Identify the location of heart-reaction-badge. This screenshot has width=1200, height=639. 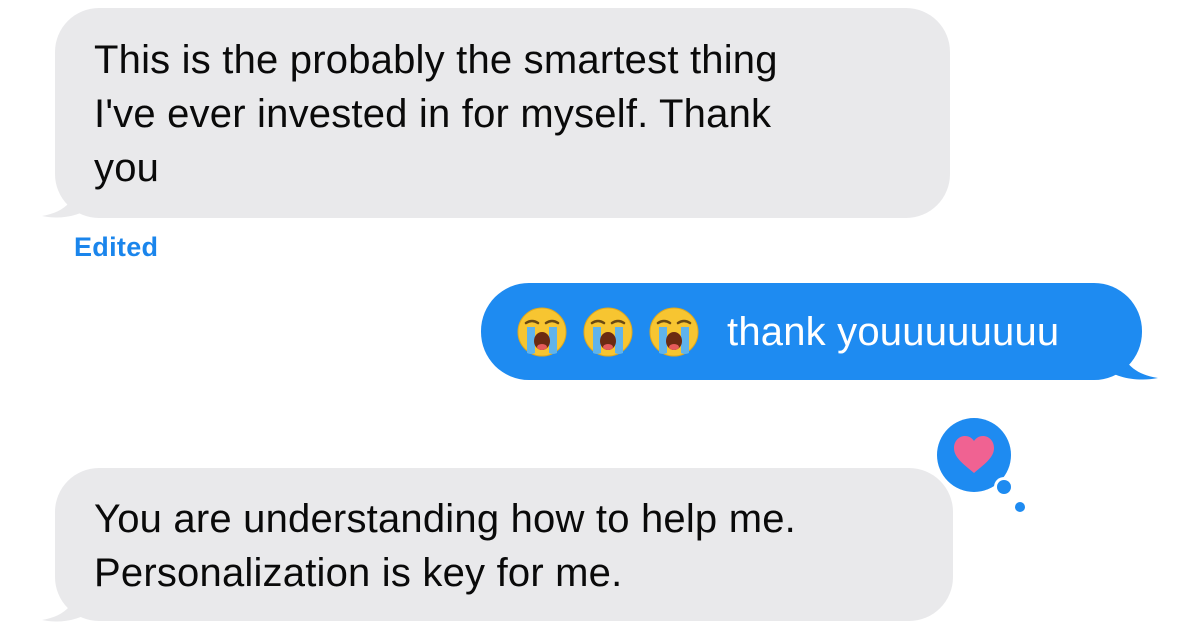
(974, 461).